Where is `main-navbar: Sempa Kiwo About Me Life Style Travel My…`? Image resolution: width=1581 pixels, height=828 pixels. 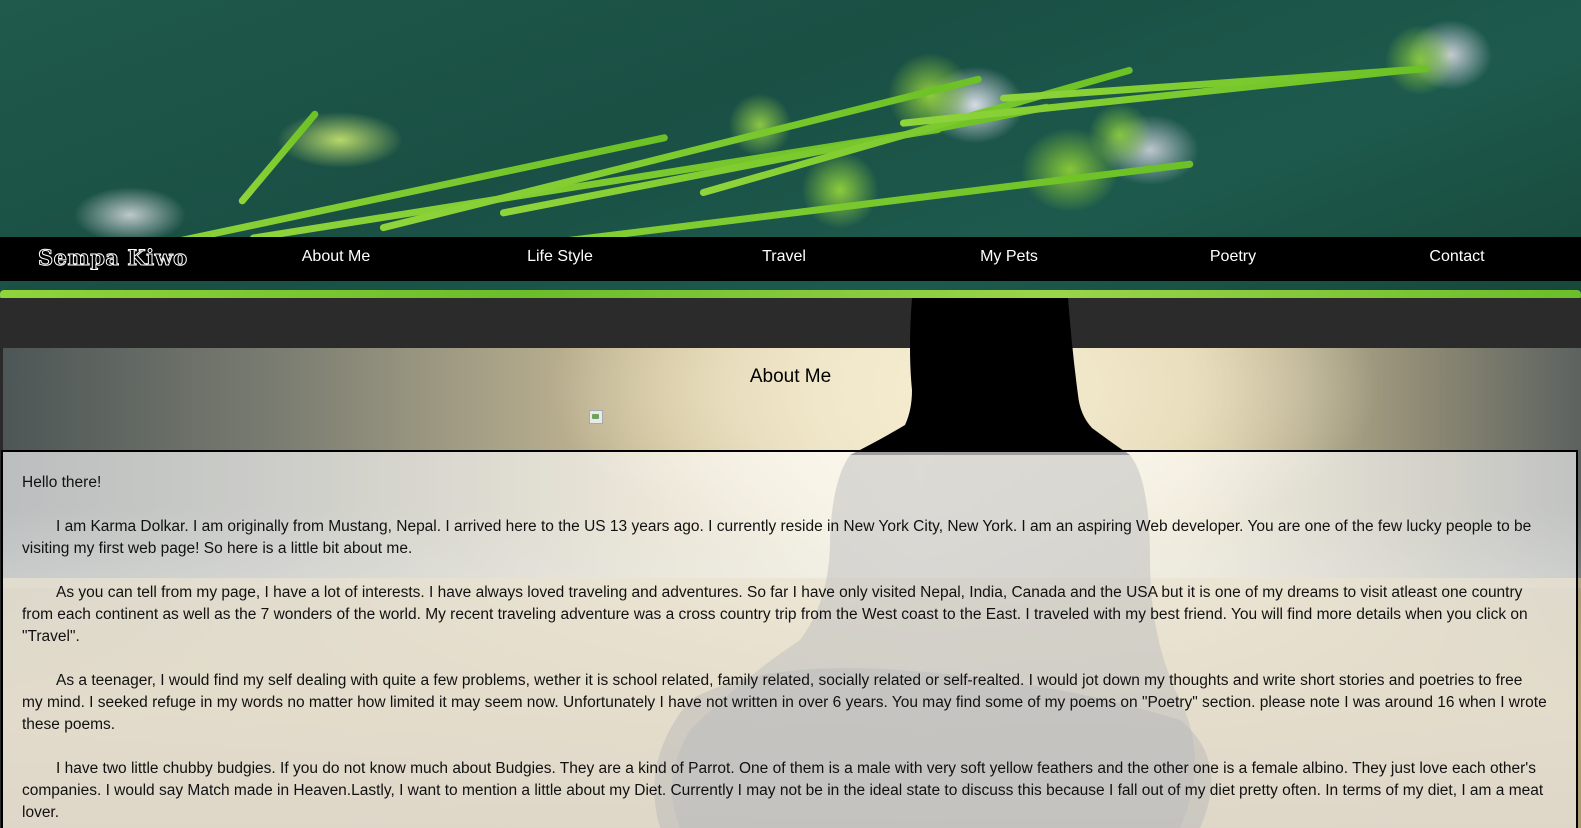
main-navbar: Sempa Kiwo About Me Life Style Travel My… is located at coordinates (790, 259).